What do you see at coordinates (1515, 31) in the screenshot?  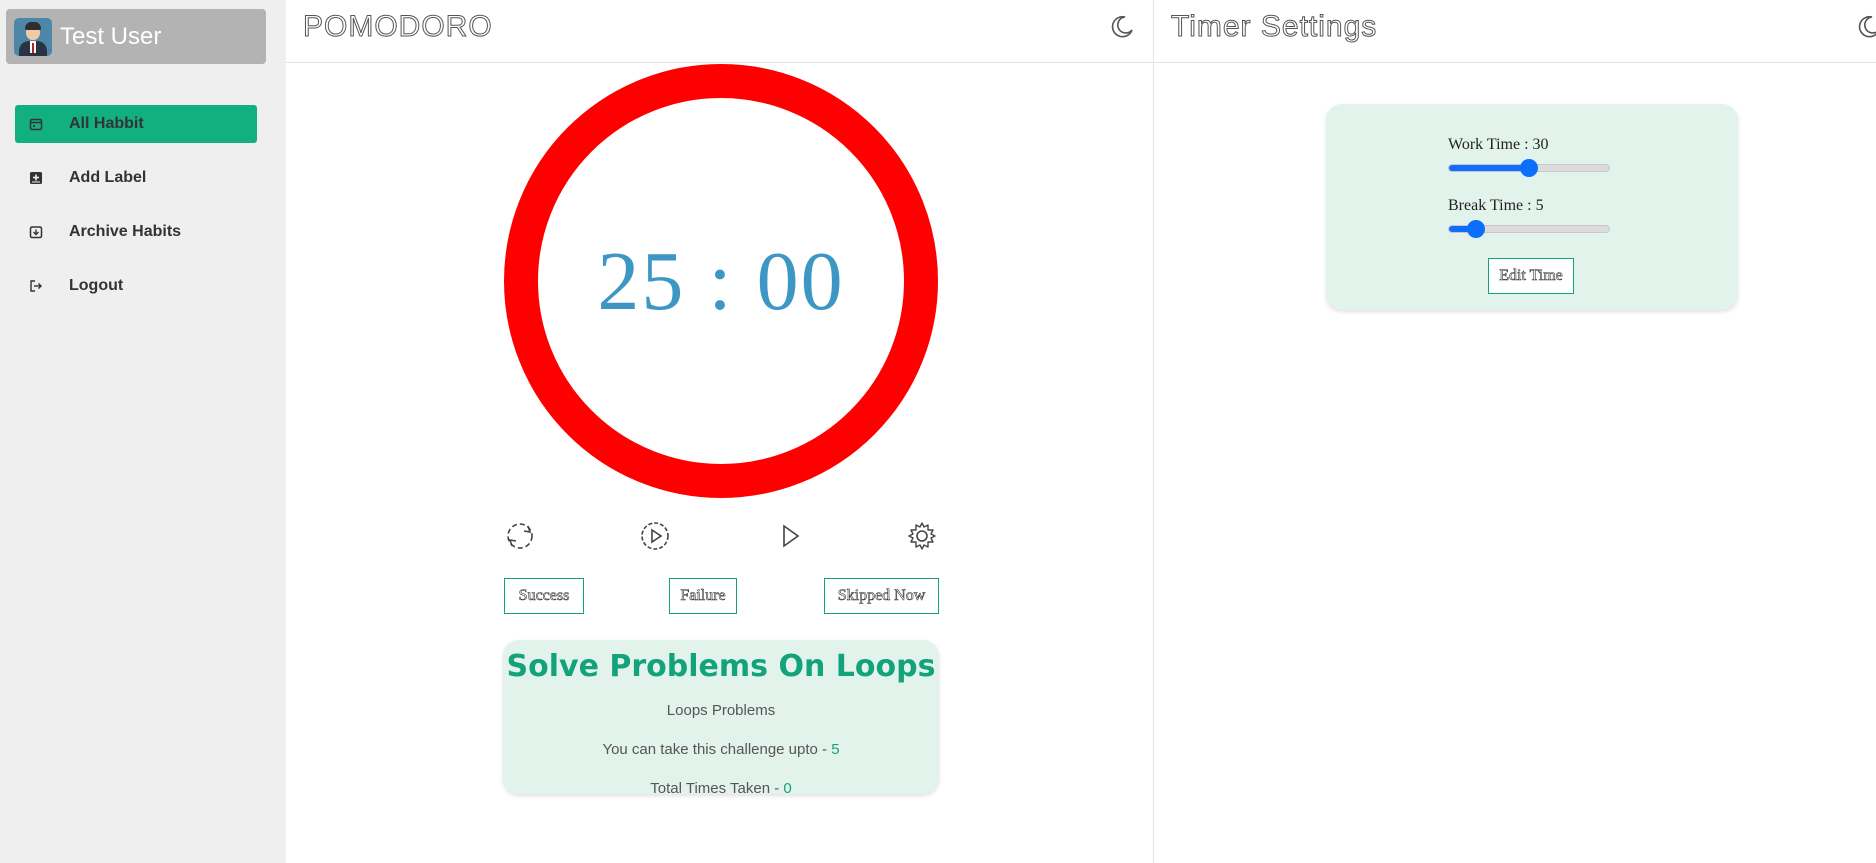 I see `settings-header: Timer Settings` at bounding box center [1515, 31].